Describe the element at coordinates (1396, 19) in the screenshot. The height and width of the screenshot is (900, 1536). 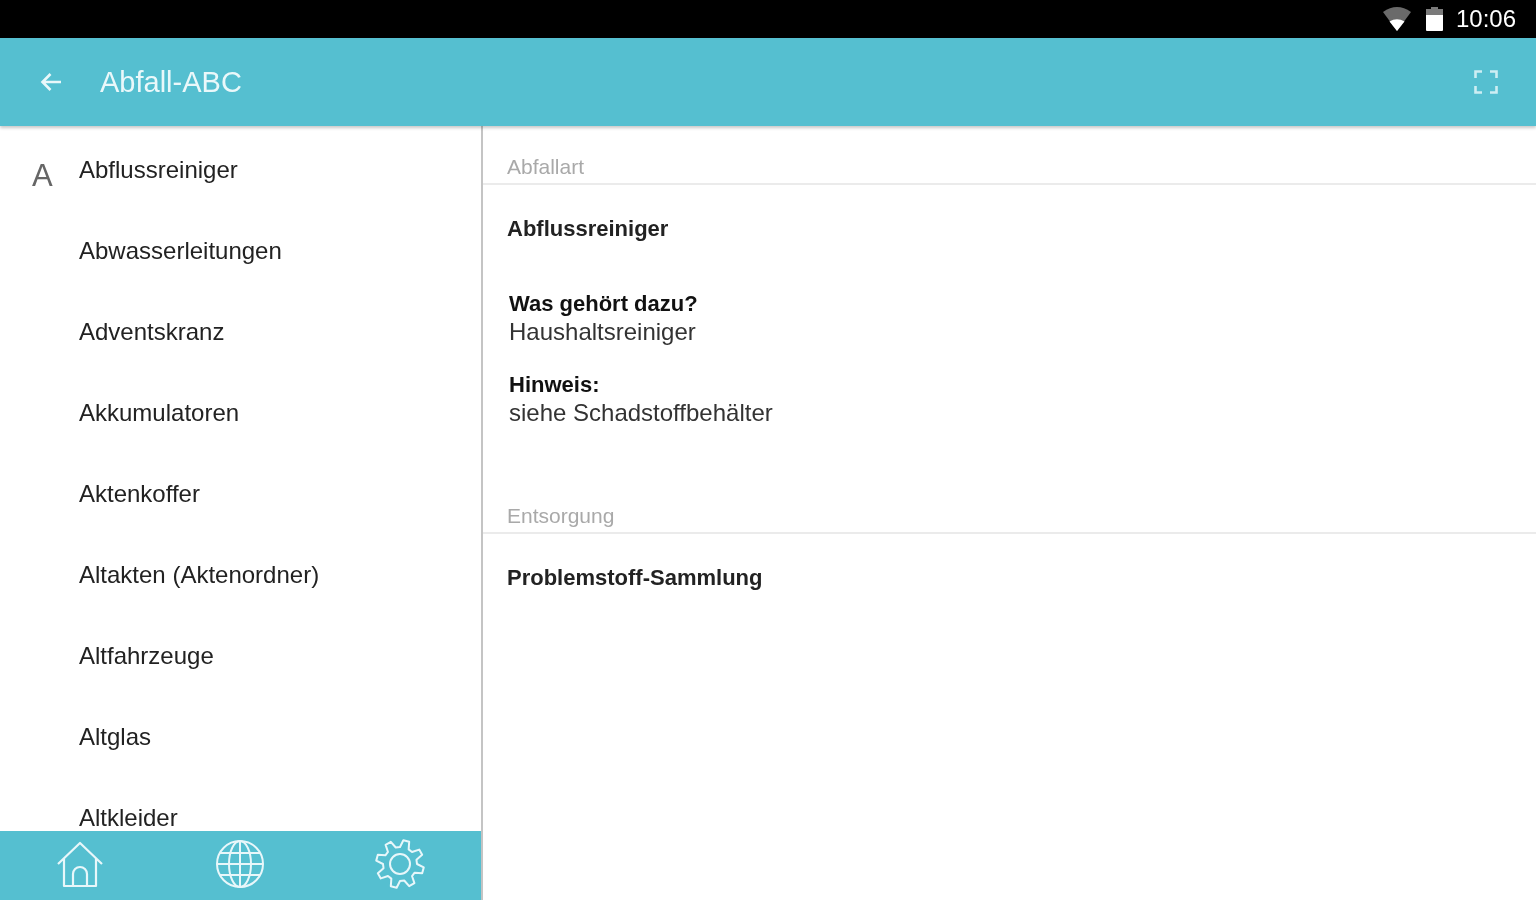
I see `wifi-icon` at that location.